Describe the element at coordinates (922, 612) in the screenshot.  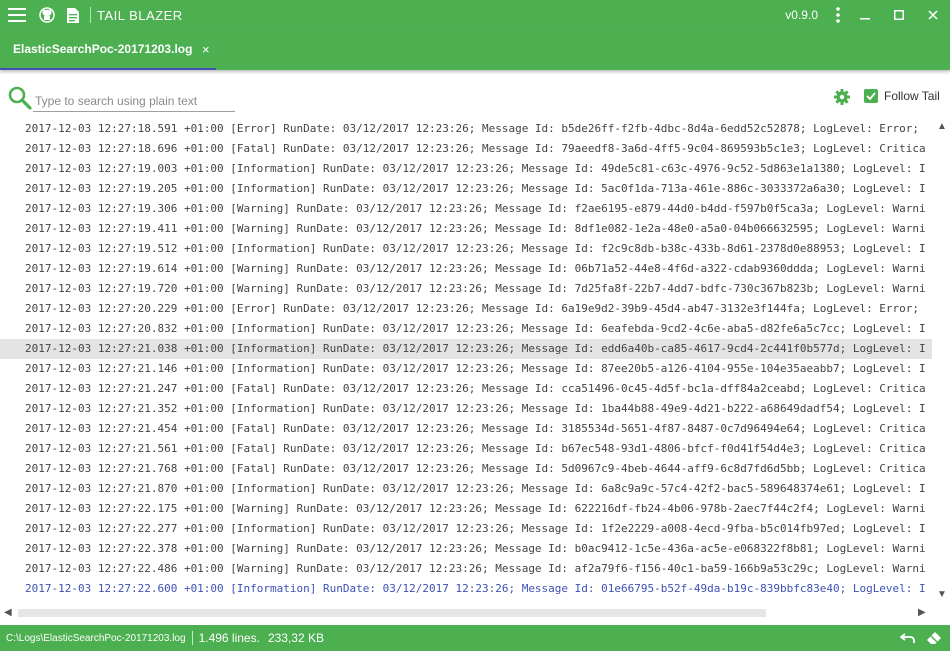
I see `scroll-right-icon: ▶` at that location.